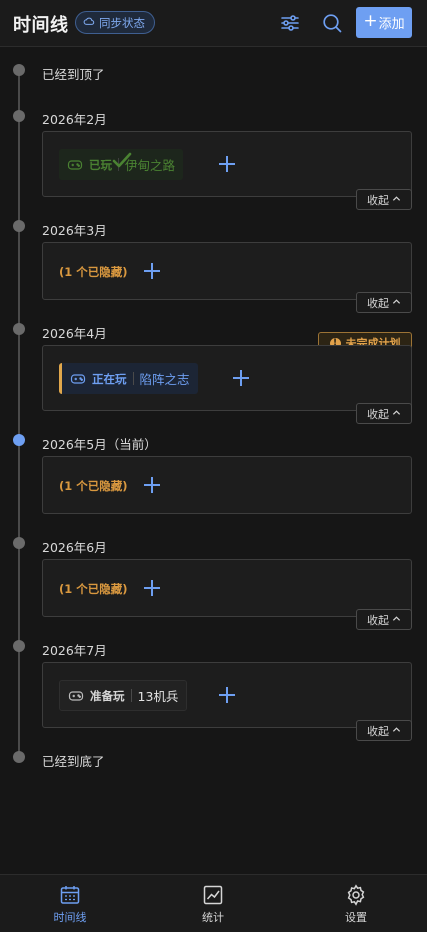  I want to click on game-chip: 已玩 伊甸之路, so click(121, 164).